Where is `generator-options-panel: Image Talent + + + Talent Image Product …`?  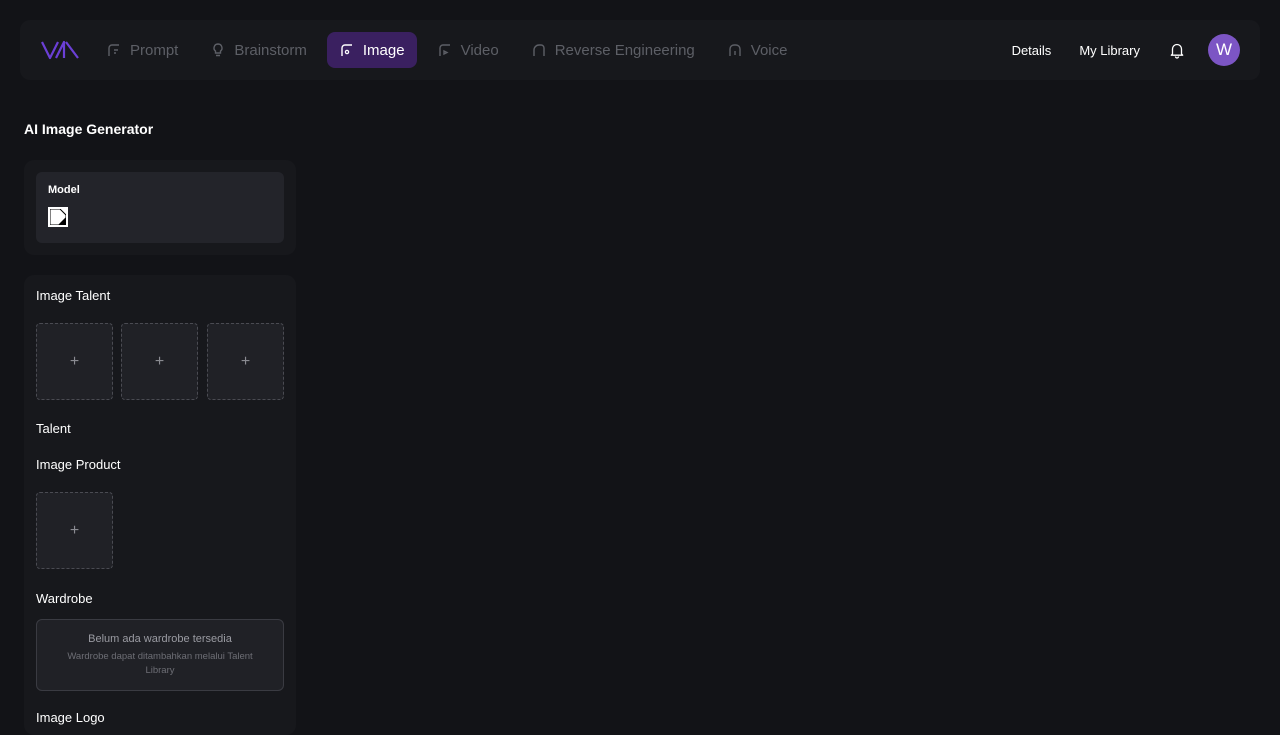 generator-options-panel: Image Talent + + + Talent Image Product … is located at coordinates (160, 505).